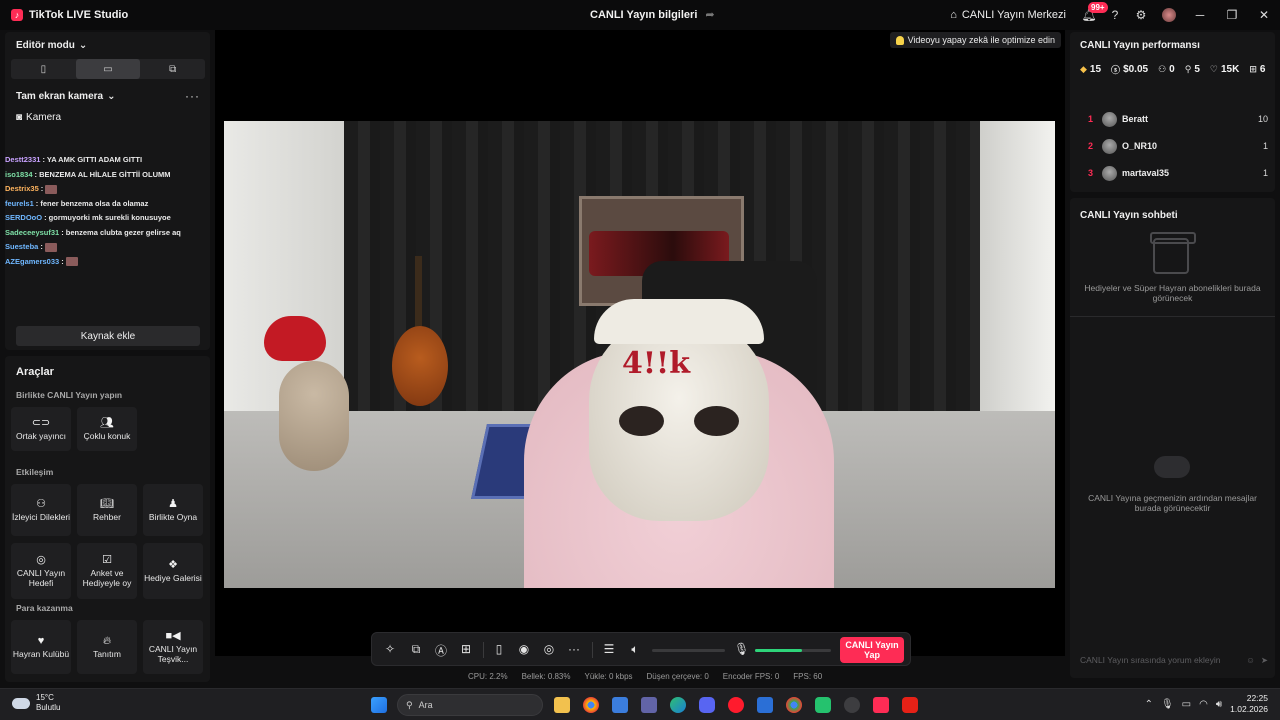 The width and height of the screenshot is (1280, 720). What do you see at coordinates (107, 571) in the screenshot?
I see `poll-button: ☑ Anket ve Hediyeyle oy` at bounding box center [107, 571].